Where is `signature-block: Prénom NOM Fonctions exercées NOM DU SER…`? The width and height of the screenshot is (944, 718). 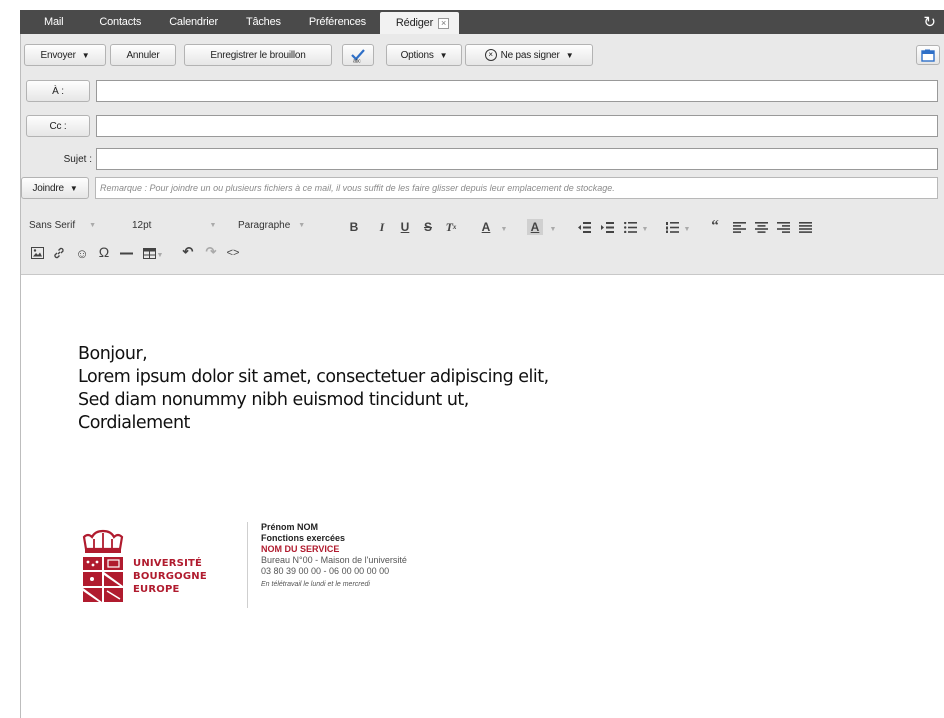 signature-block: Prénom NOM Fonctions exercées NOM DU SER… is located at coordinates (334, 556).